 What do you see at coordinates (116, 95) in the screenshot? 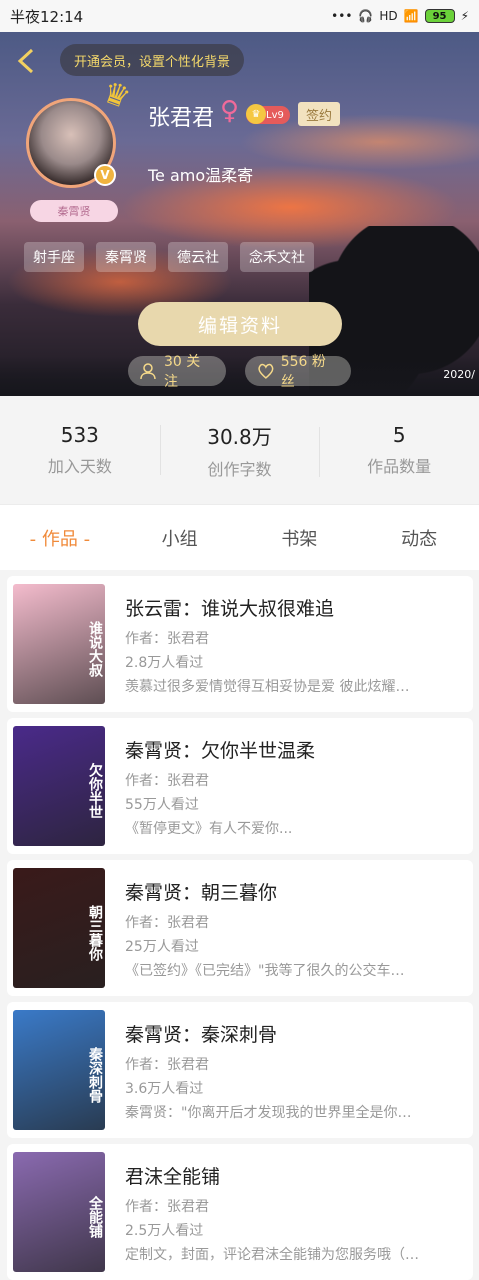
I see `crown-icon: ♛` at bounding box center [116, 95].